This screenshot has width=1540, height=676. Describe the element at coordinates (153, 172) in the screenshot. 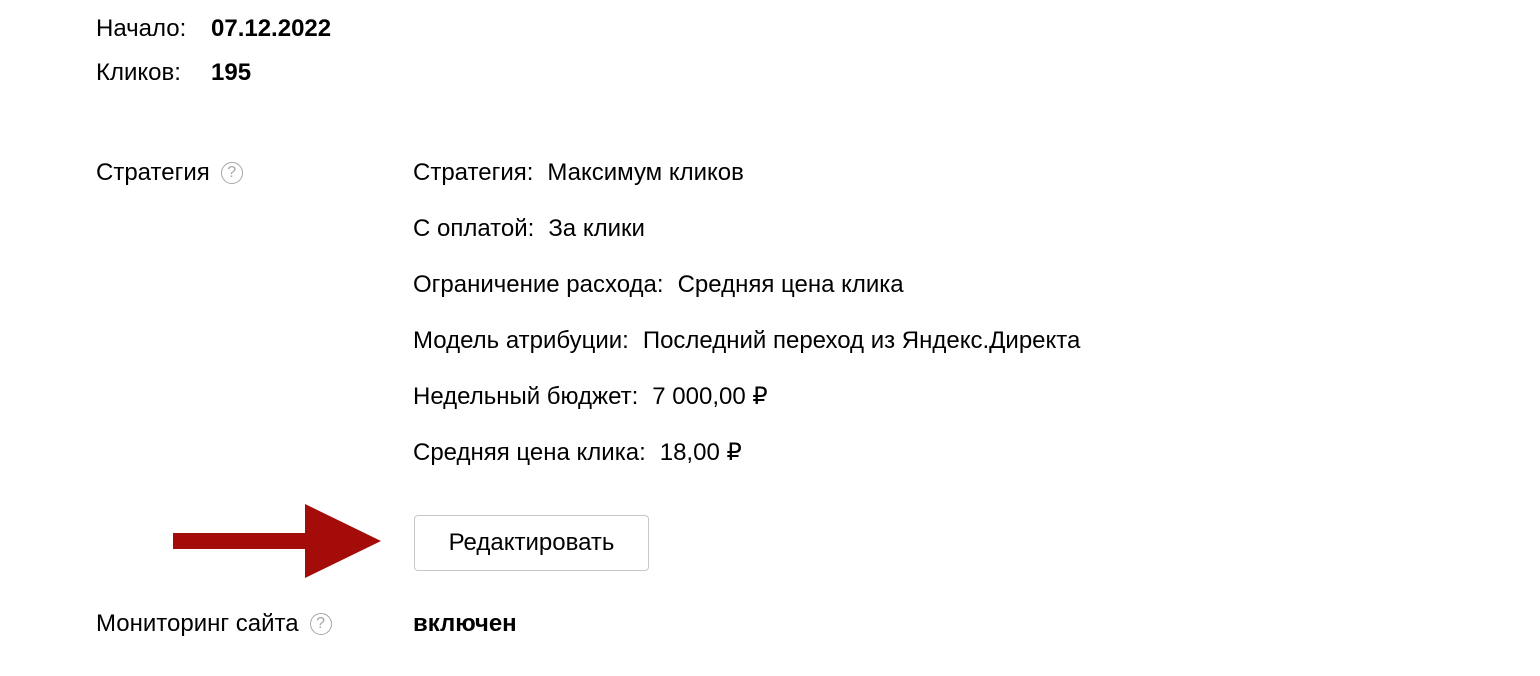

I see `strategy-section-title: Стратегия` at that location.